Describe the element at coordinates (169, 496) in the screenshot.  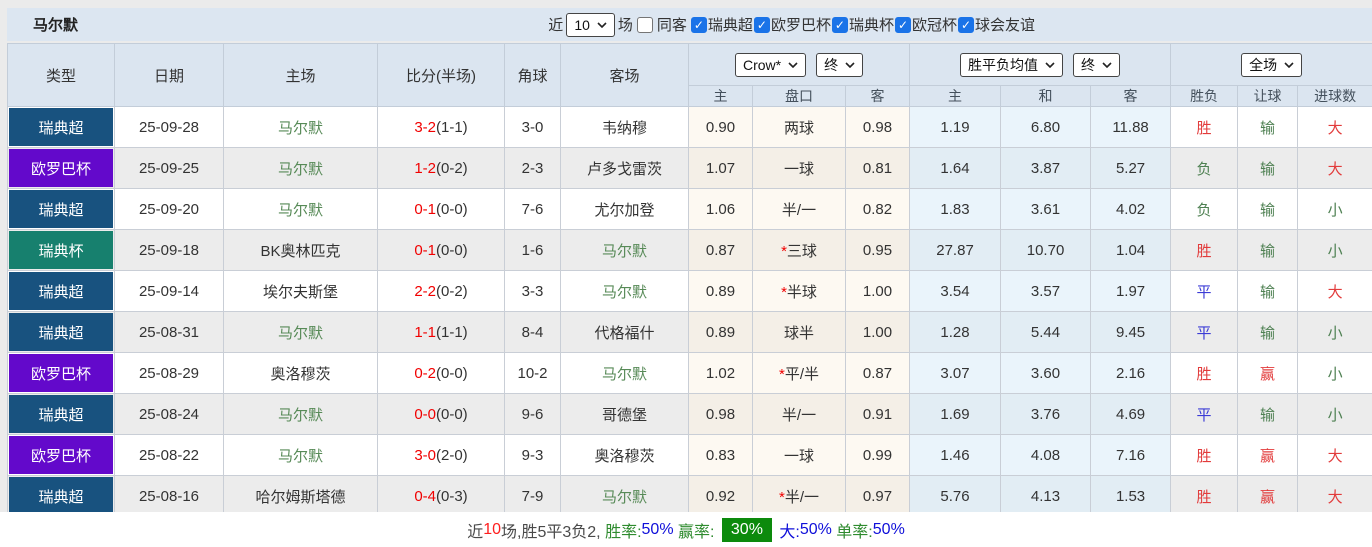
I see `match-date: 25-08-16` at that location.